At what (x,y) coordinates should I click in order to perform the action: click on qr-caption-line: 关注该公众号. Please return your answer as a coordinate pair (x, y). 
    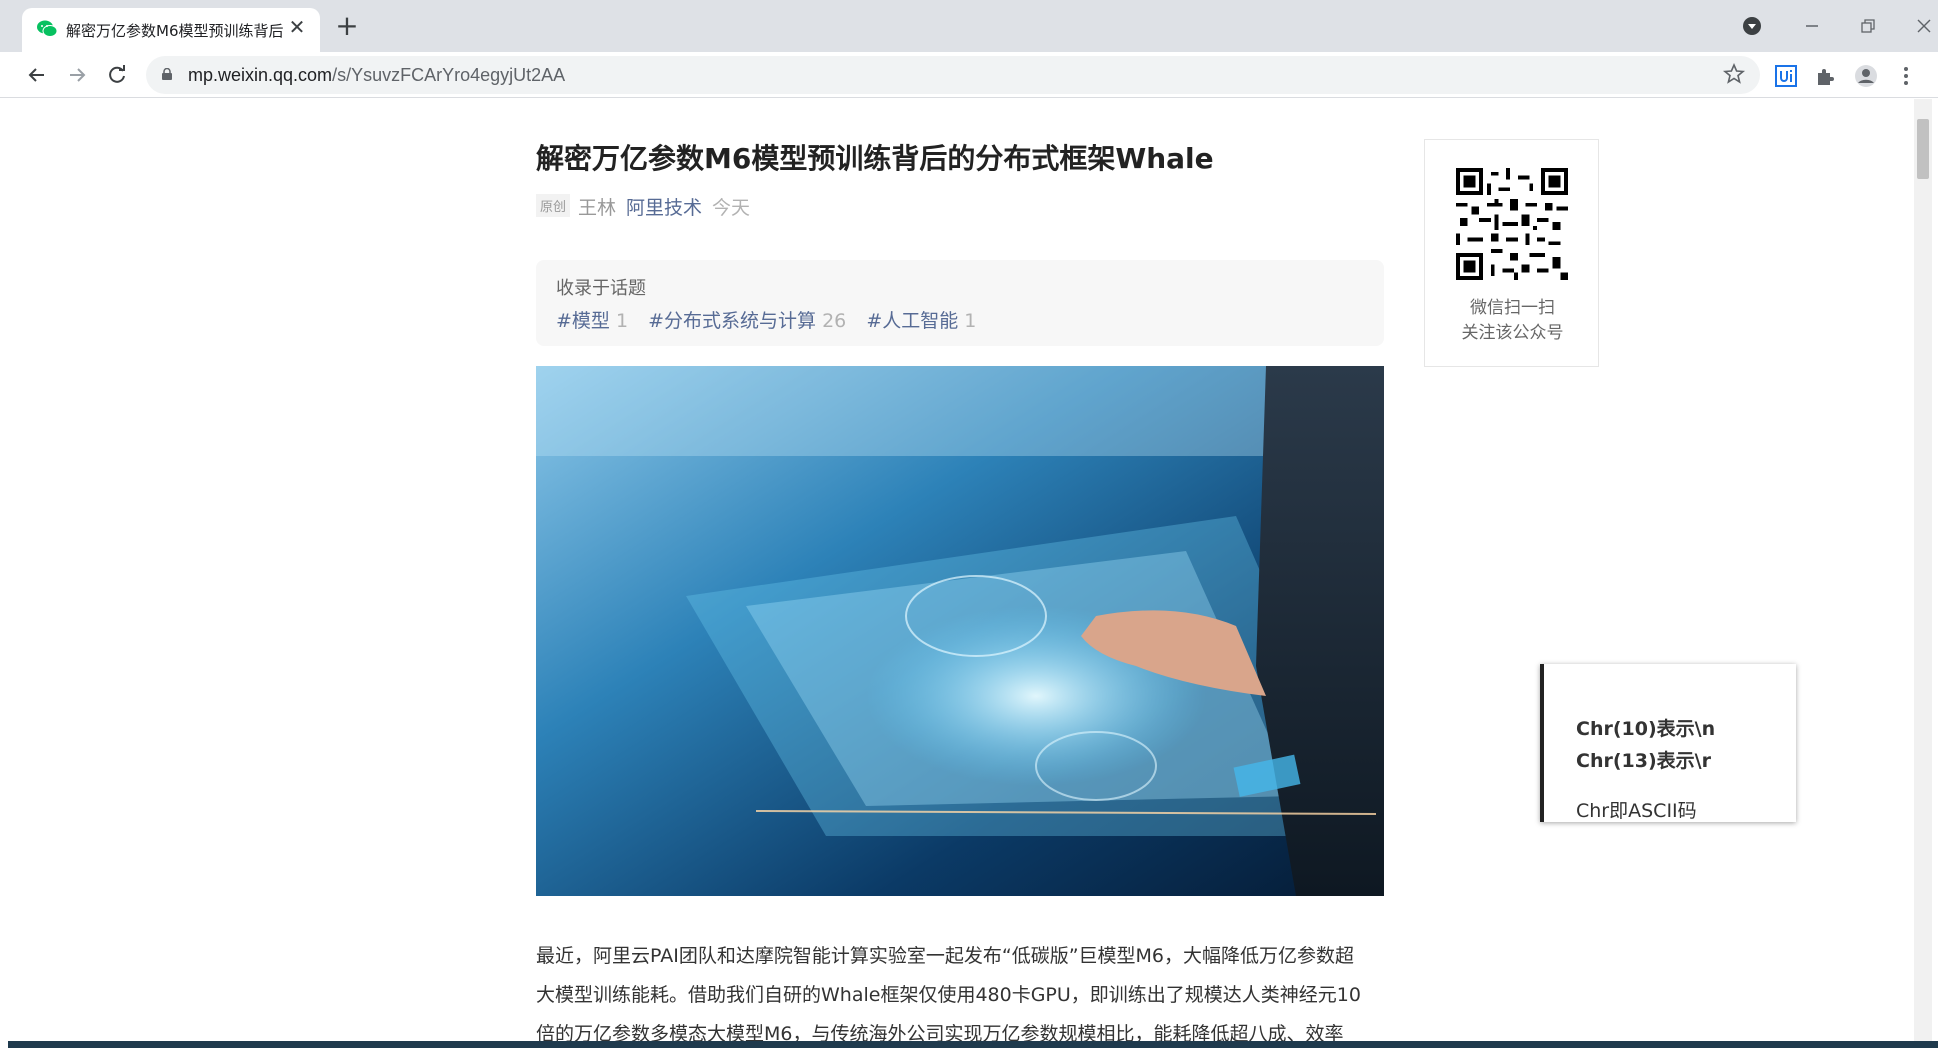
    Looking at the image, I should click on (1512, 333).